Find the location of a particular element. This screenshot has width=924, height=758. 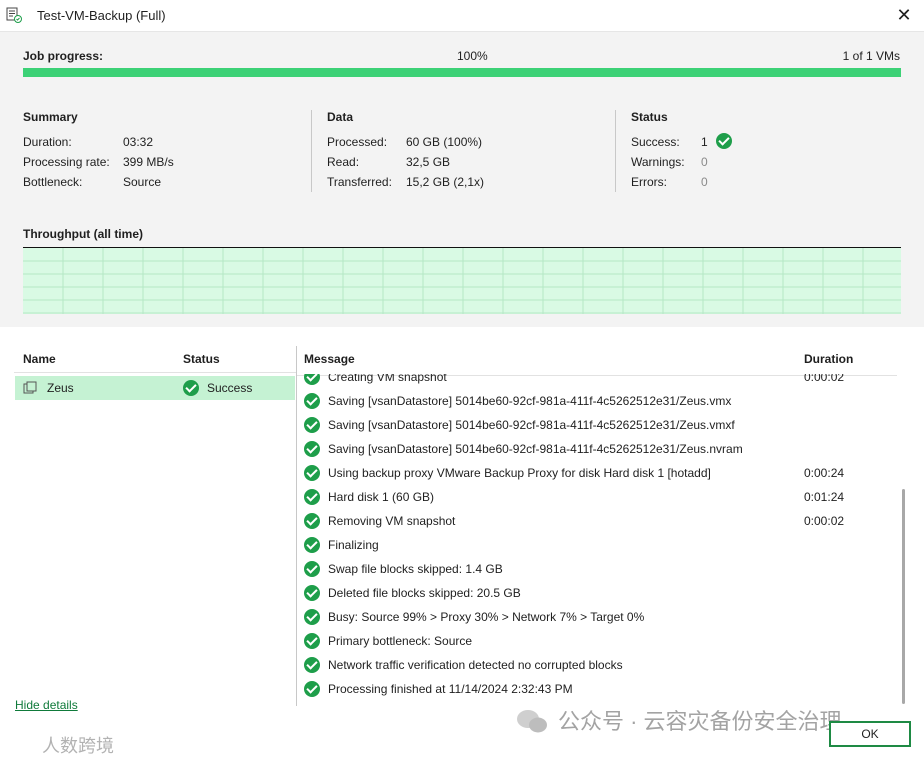

message-column-header: Message is located at coordinates (329, 359).